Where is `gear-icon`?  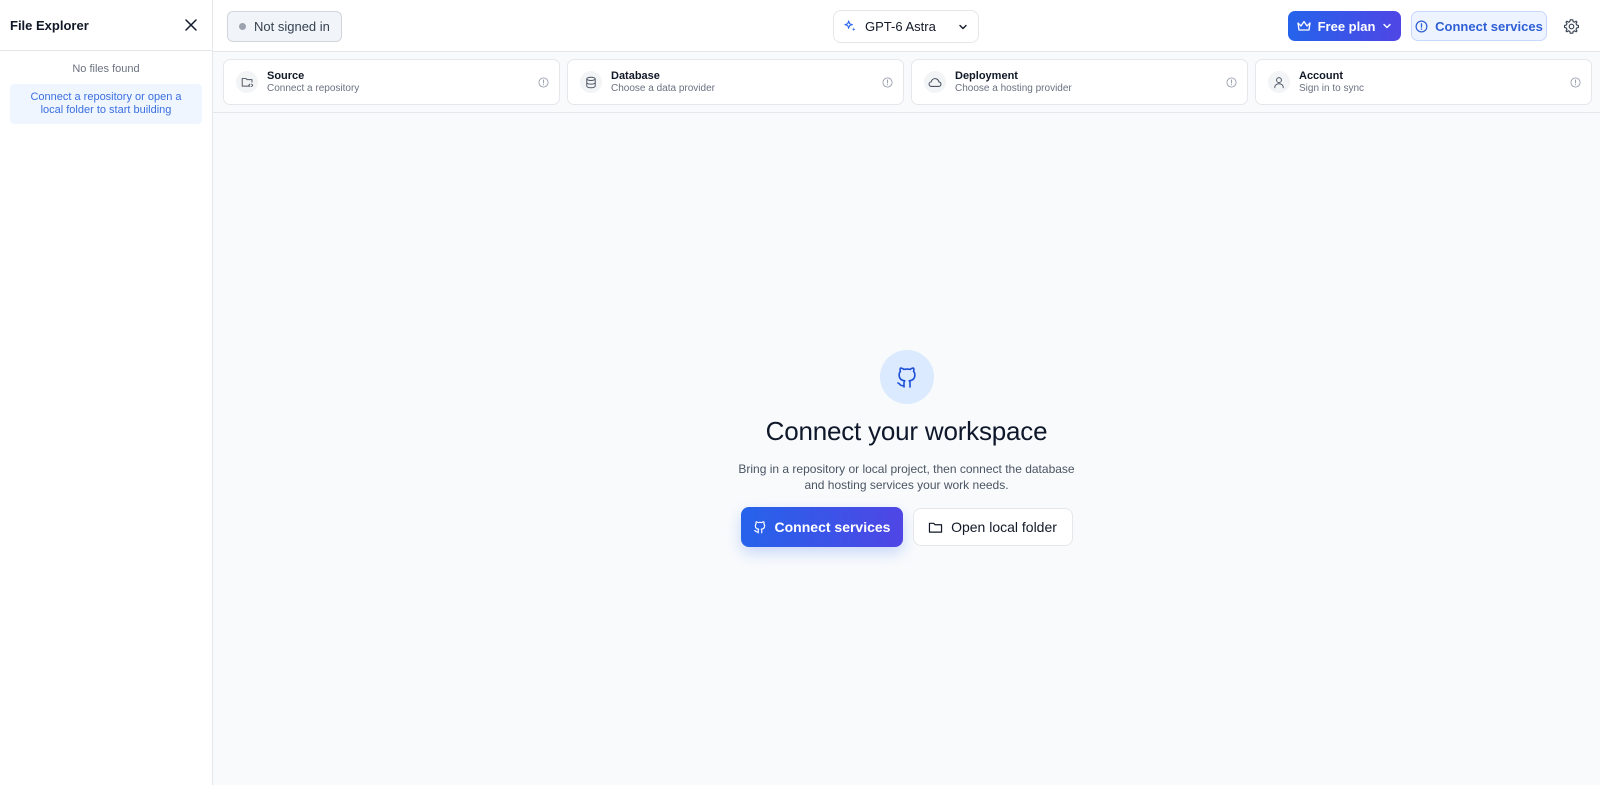
gear-icon is located at coordinates (1571, 26).